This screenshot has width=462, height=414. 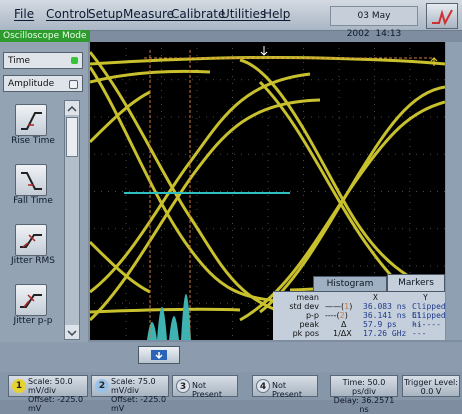 What do you see at coordinates (309, 324) in the screenshot?
I see `stat-label-peak: peak` at bounding box center [309, 324].